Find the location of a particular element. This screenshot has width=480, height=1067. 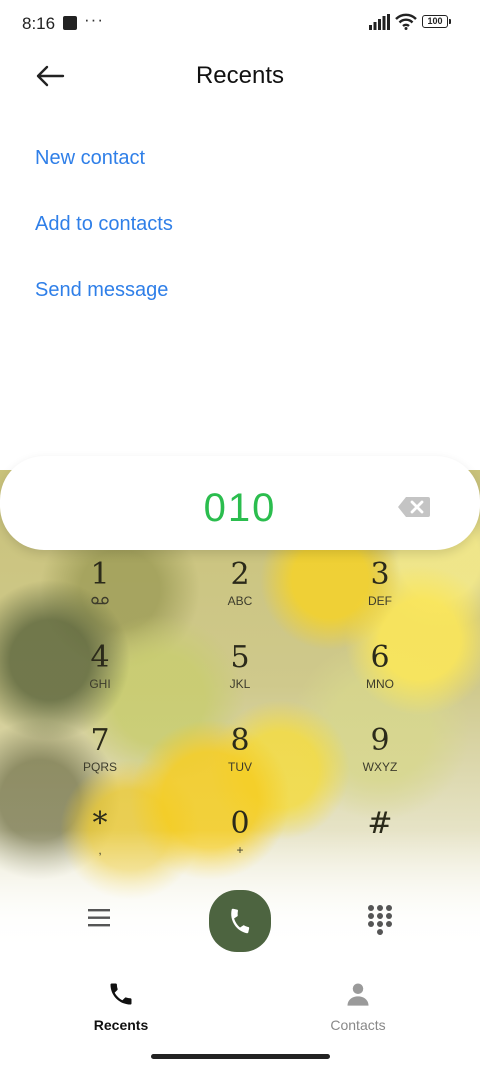

menu-button is located at coordinates (100, 918).